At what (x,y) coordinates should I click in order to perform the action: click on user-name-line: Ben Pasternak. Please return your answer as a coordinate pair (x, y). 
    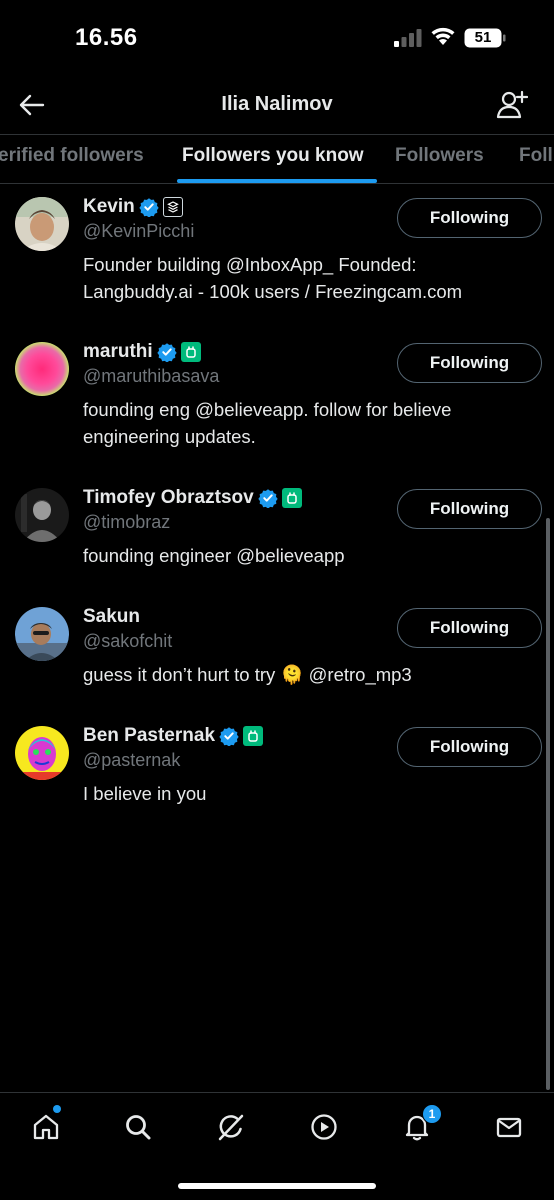
    Looking at the image, I should click on (173, 736).